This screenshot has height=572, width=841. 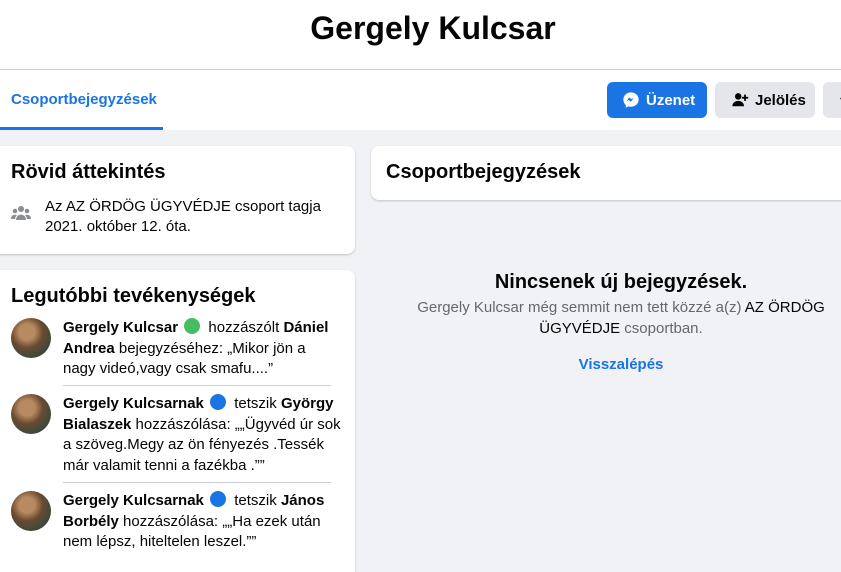 What do you see at coordinates (740, 100) in the screenshot?
I see `add-person-icon` at bounding box center [740, 100].